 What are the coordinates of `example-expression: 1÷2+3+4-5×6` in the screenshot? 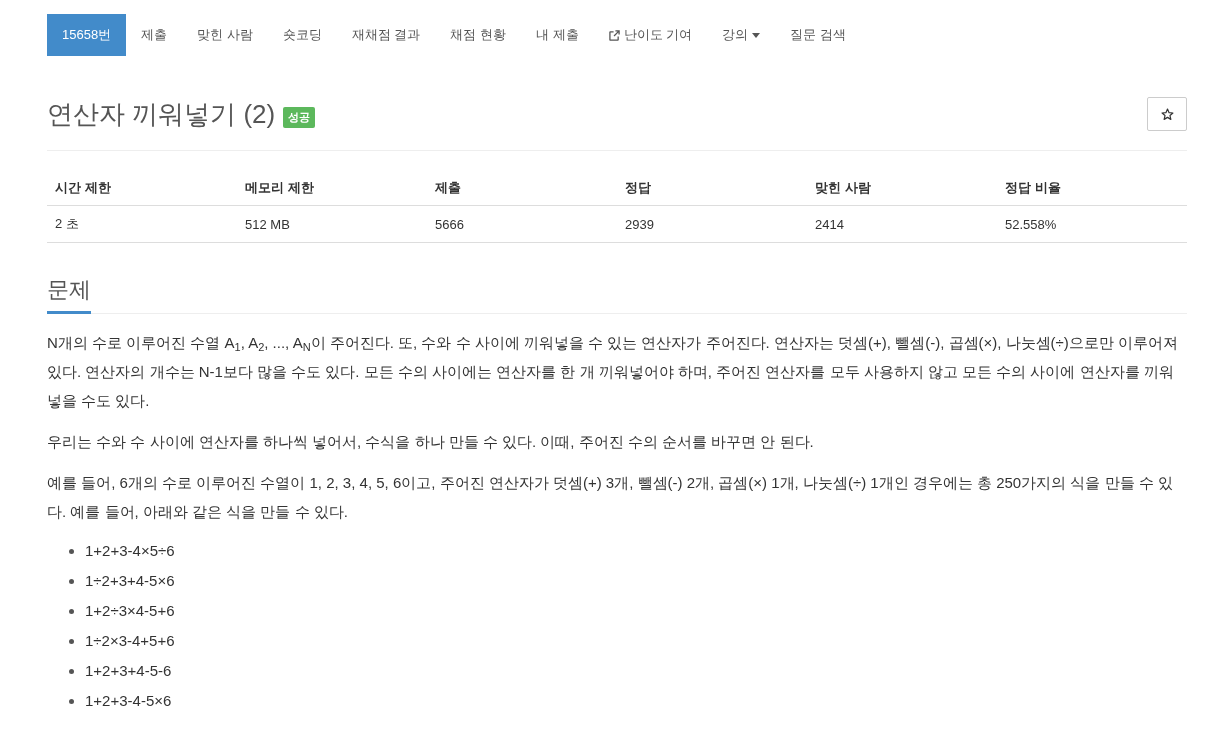 It's located at (130, 581).